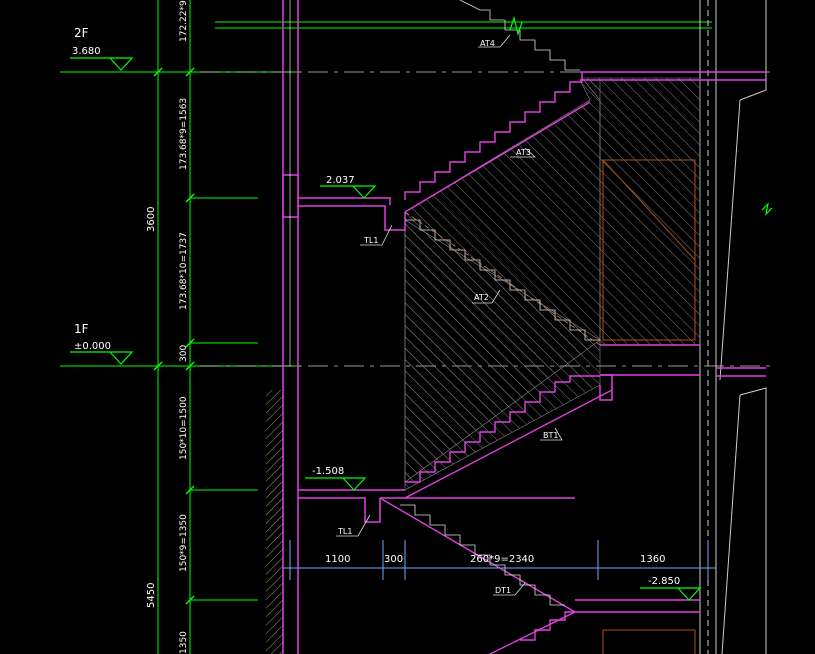 The height and width of the screenshot is (654, 815). What do you see at coordinates (550, 435) in the screenshot?
I see `label-bt1: BT1` at bounding box center [550, 435].